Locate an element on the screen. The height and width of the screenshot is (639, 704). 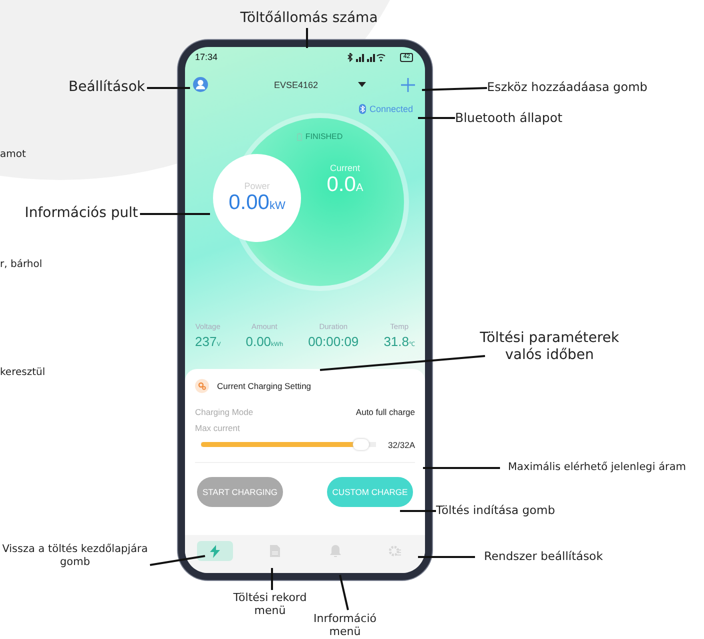
settings-icon is located at coordinates (395, 551).